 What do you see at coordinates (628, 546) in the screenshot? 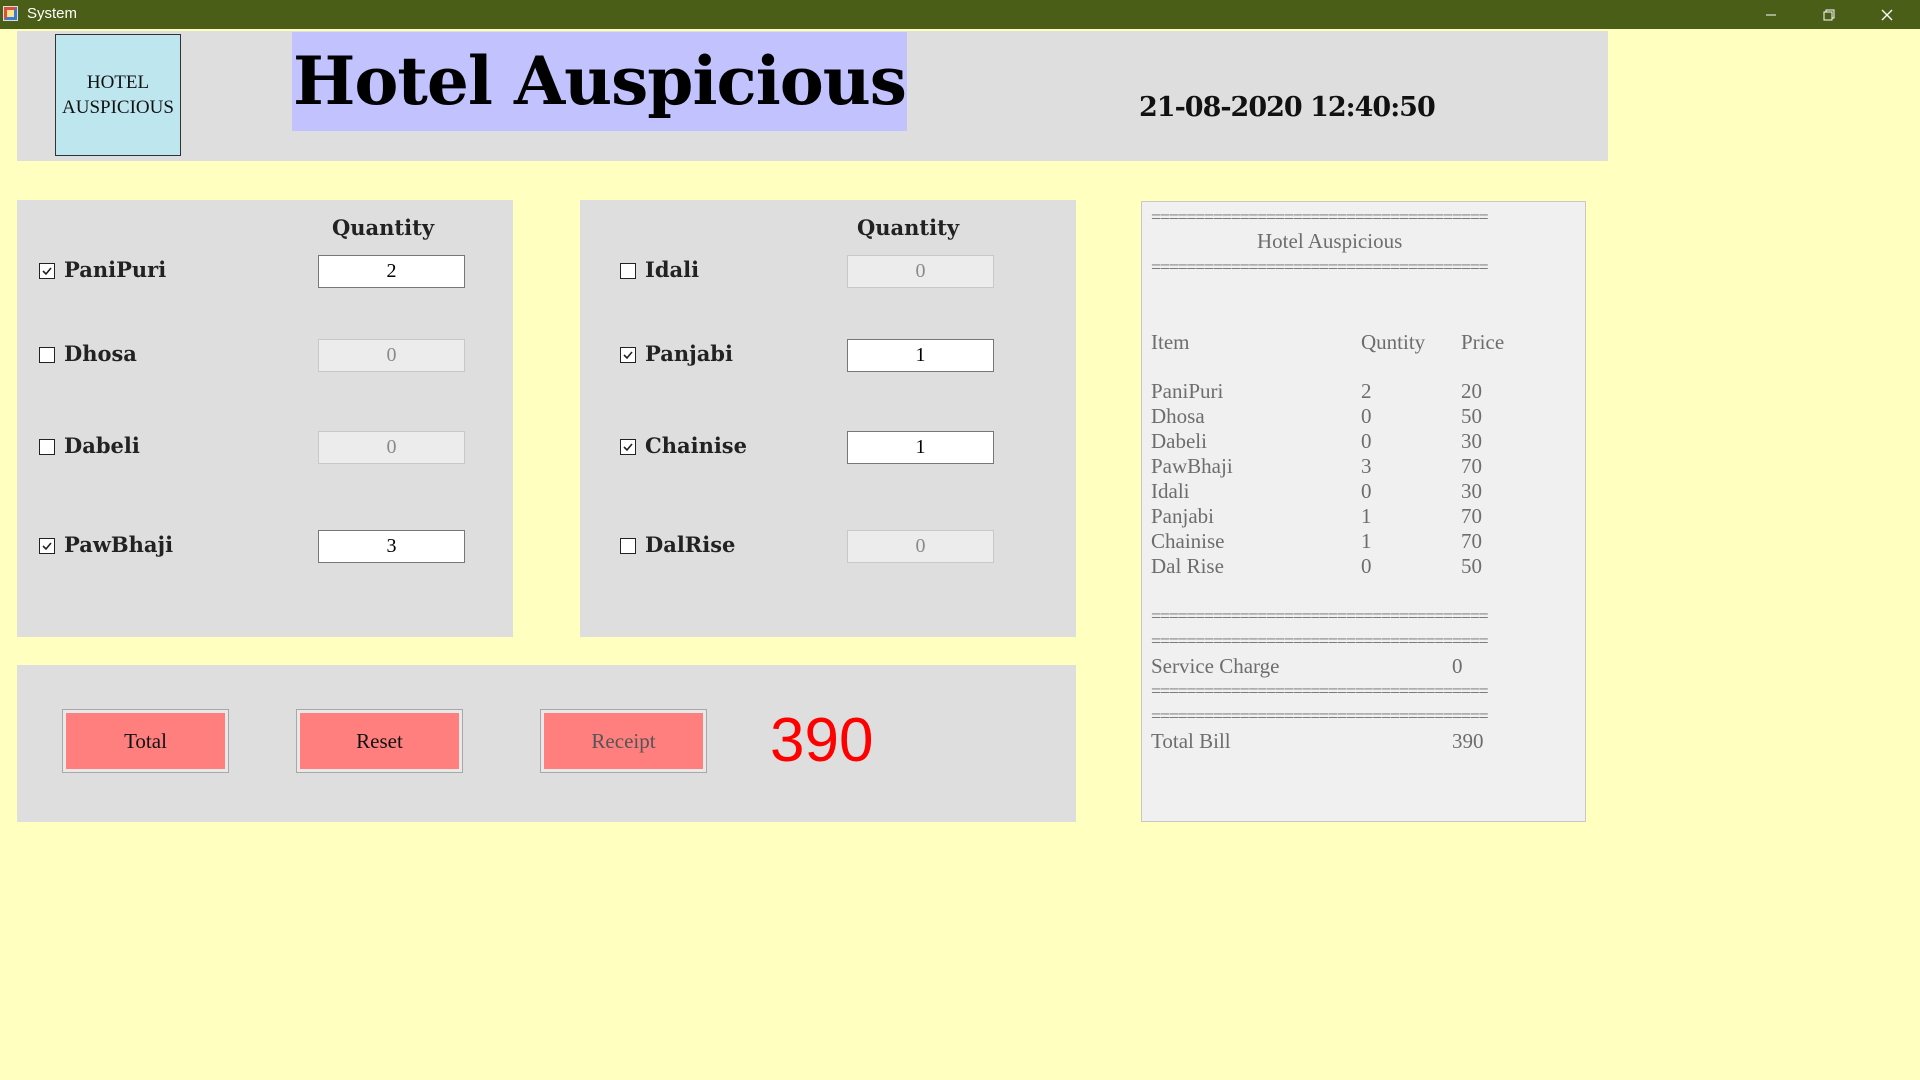
I see `checkbox-dalrise` at bounding box center [628, 546].